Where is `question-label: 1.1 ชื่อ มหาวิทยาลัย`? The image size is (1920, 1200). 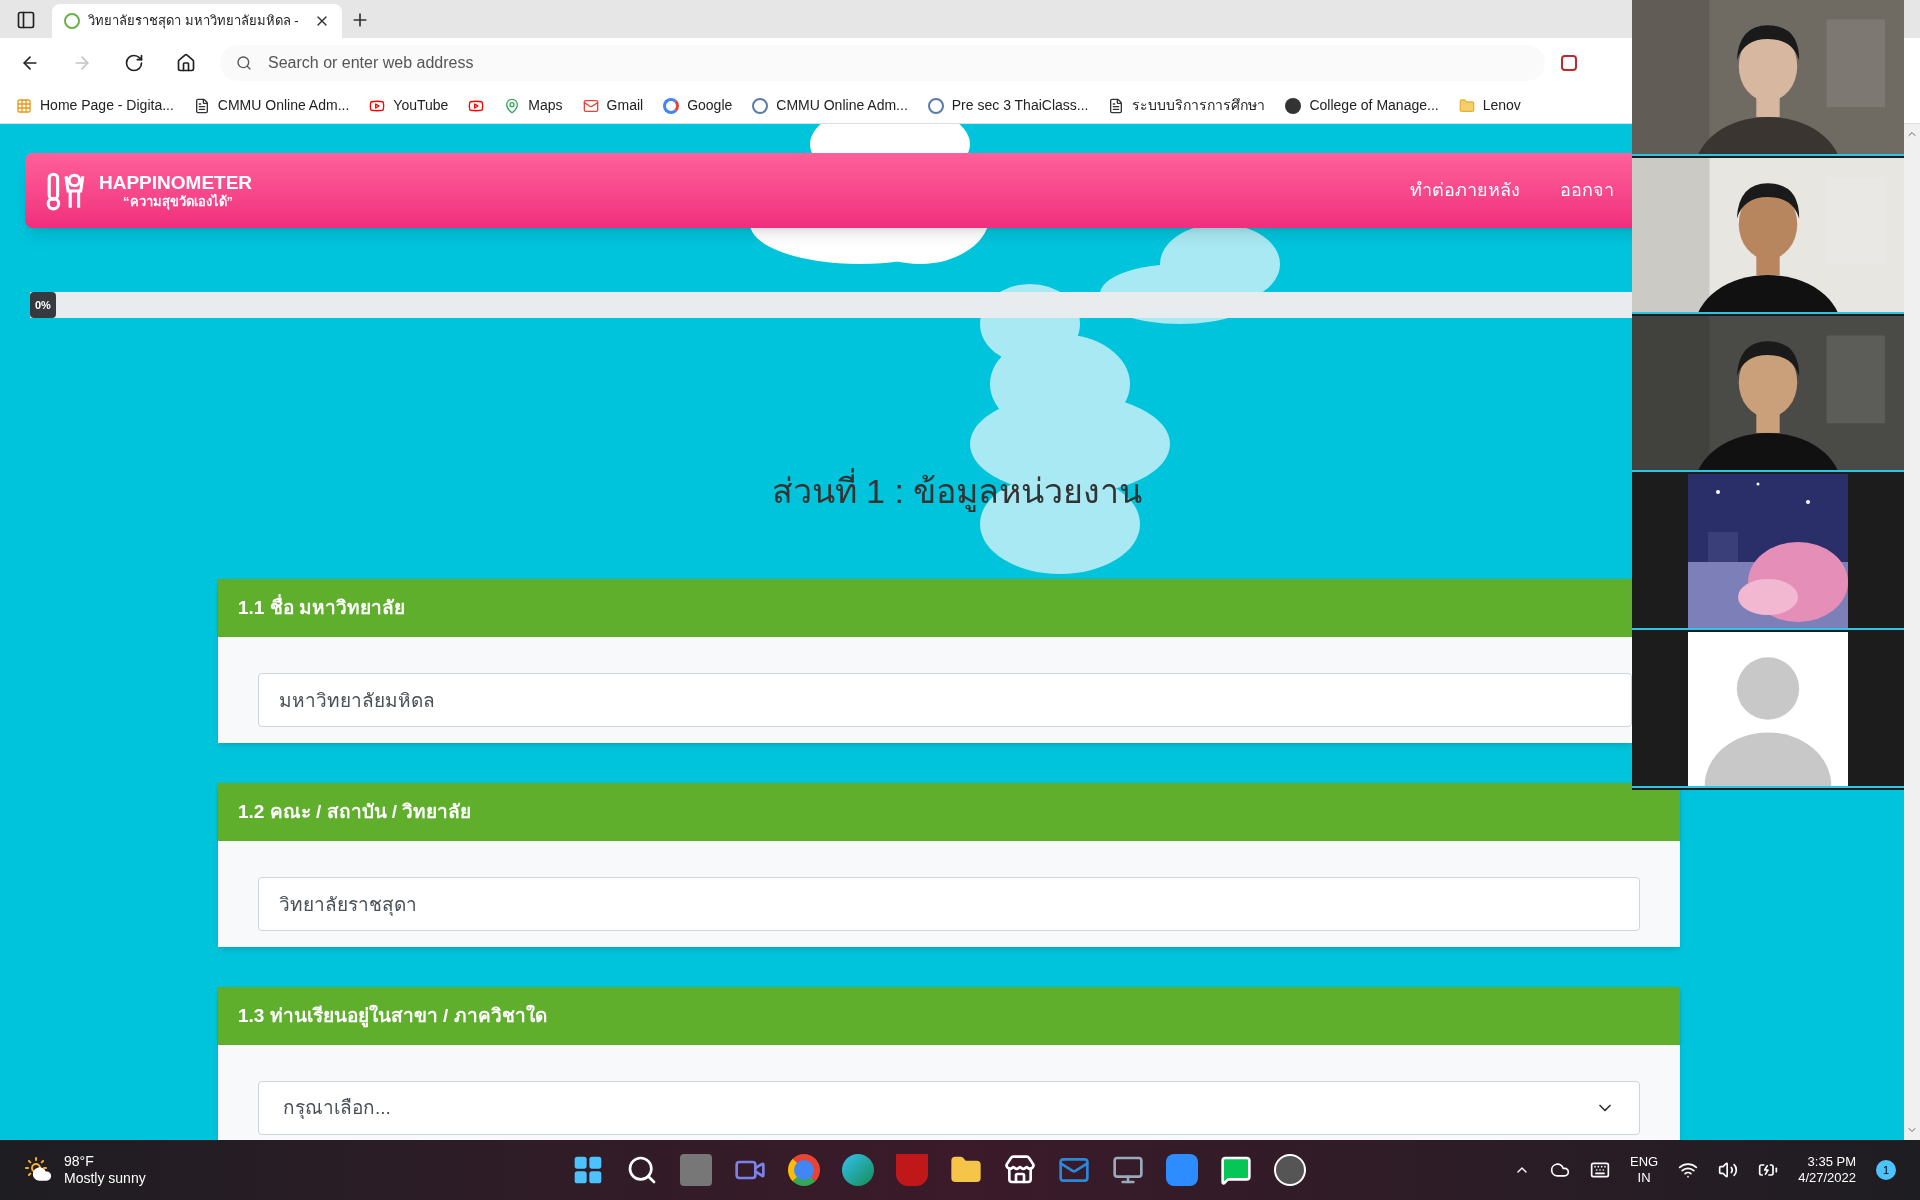 question-label: 1.1 ชื่อ มหาวิทยาลัย is located at coordinates (321, 606).